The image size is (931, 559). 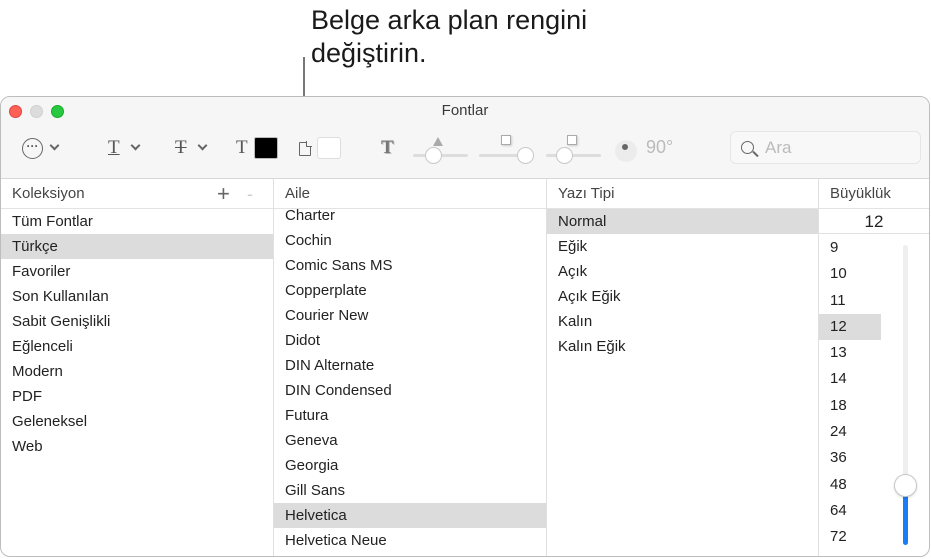 What do you see at coordinates (410, 415) in the screenshot?
I see `family-item: Futura` at bounding box center [410, 415].